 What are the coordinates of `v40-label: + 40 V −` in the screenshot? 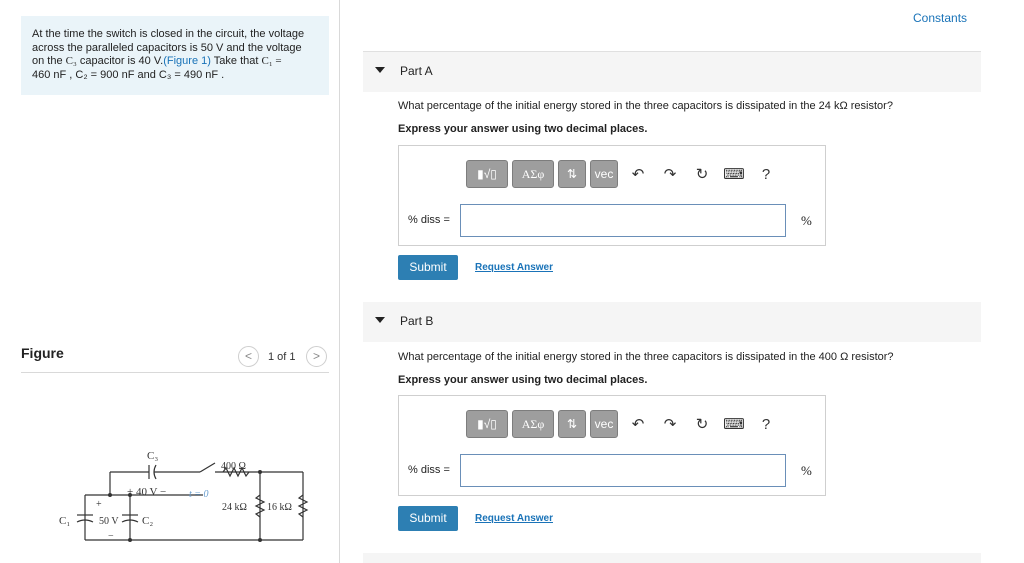 It's located at (146, 492).